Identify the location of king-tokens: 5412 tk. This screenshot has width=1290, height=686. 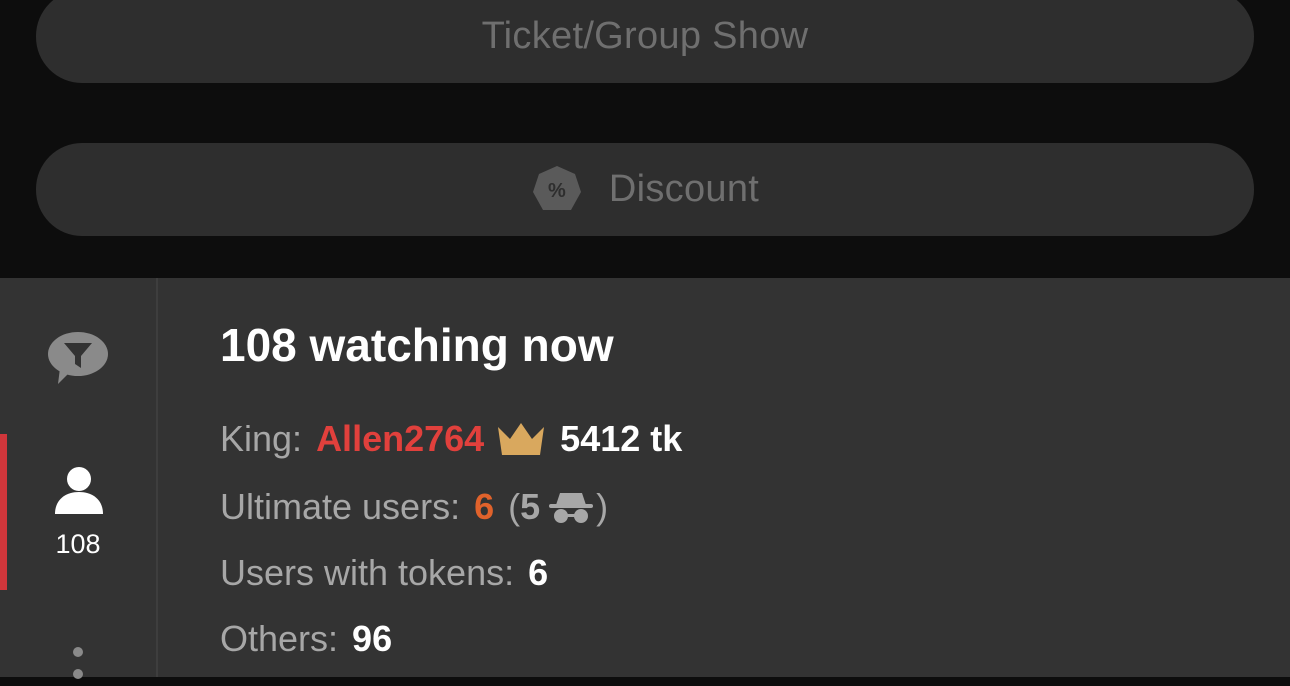
(621, 438).